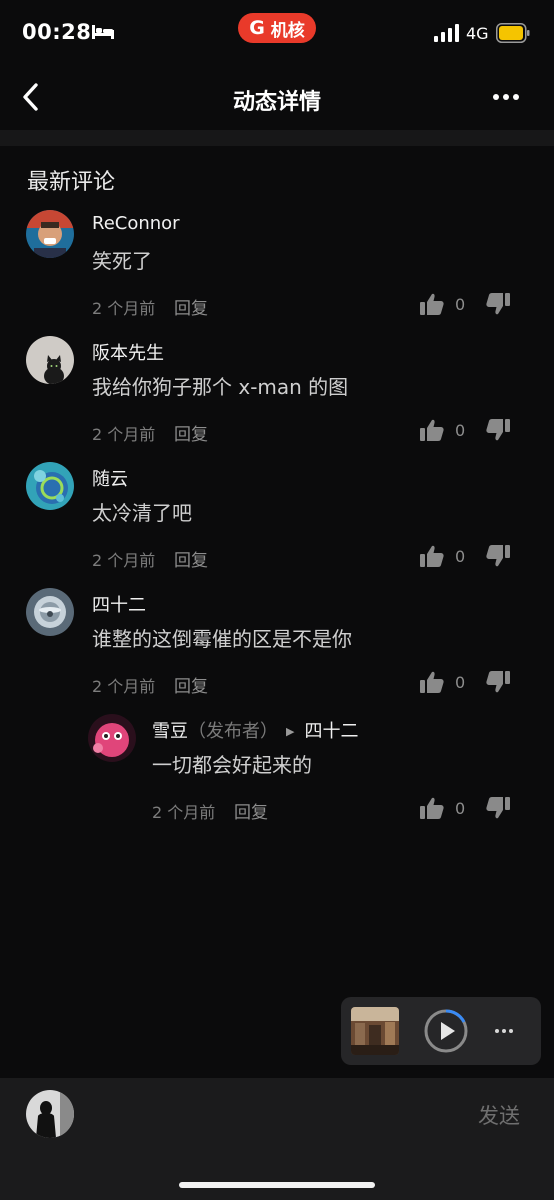 The width and height of the screenshot is (554, 1200). What do you see at coordinates (277, 138) in the screenshot?
I see `divider` at bounding box center [277, 138].